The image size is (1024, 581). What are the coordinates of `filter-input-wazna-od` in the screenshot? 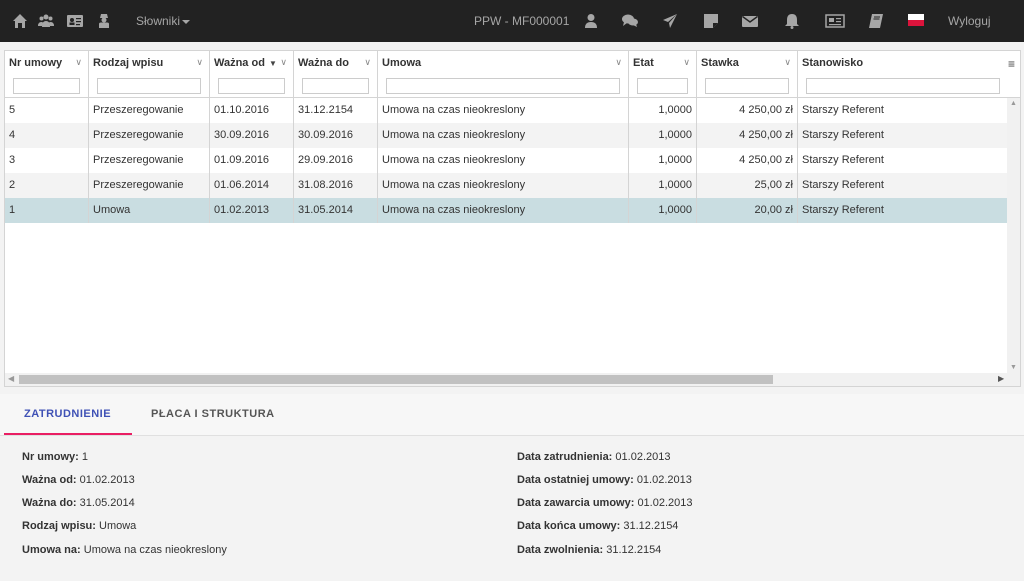 It's located at (251, 86).